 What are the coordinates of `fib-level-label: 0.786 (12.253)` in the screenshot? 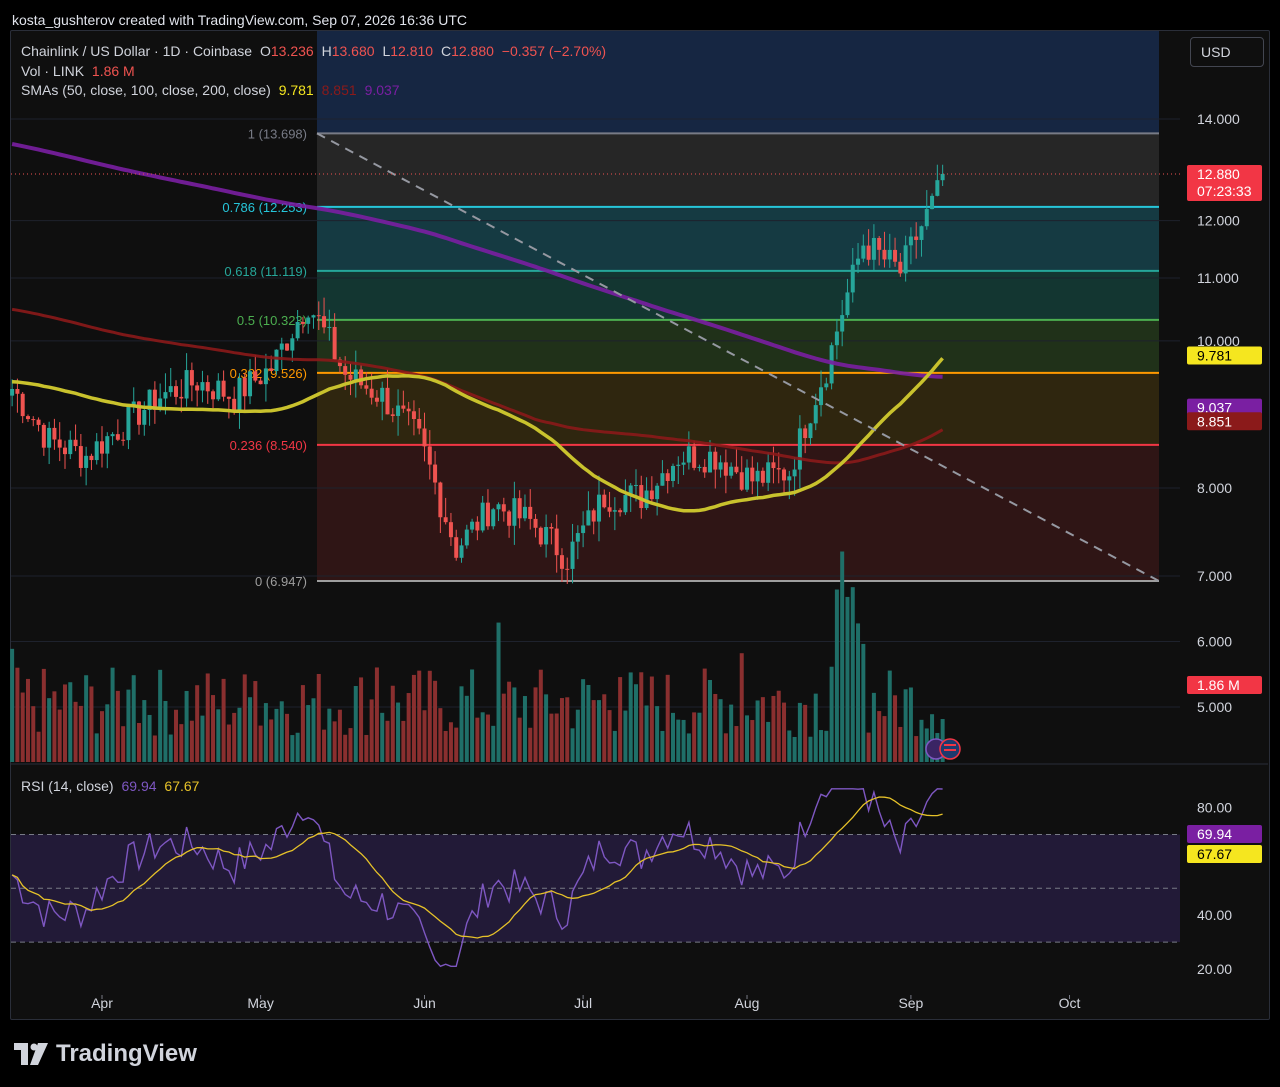 It's located at (264, 207).